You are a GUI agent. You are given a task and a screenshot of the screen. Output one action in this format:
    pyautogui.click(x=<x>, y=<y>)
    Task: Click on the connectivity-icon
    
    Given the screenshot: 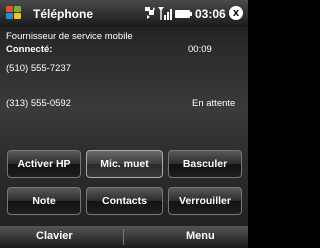 What is the action you would take?
    pyautogui.click(x=150, y=13)
    